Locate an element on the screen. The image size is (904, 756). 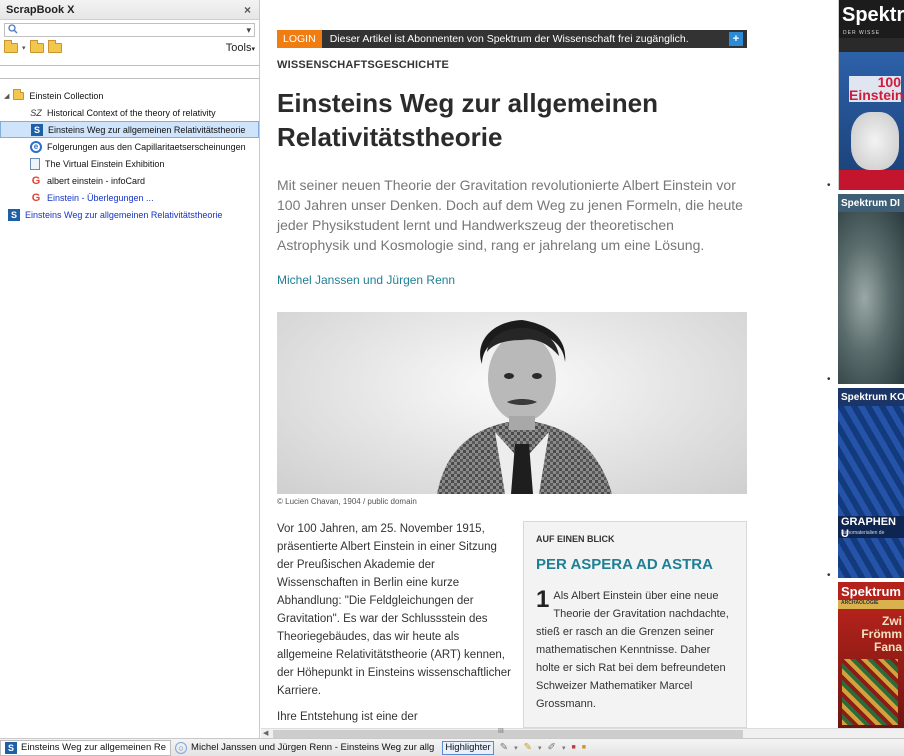
photo-credit: © Lucien Chavan, 1904 / public domain is located at coordinates (347, 501).